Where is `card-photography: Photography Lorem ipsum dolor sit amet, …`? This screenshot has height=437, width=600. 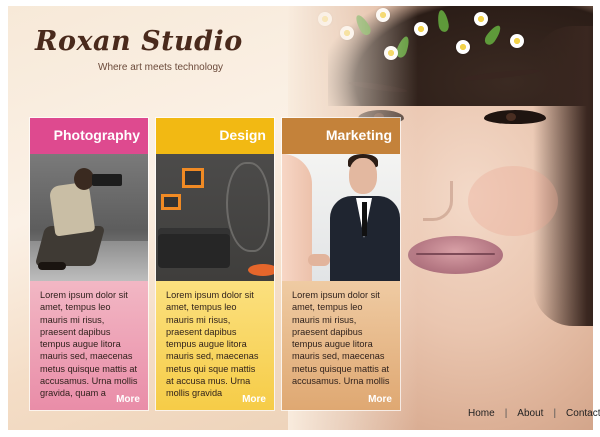 card-photography: Photography Lorem ipsum dolor sit amet, … is located at coordinates (89, 264).